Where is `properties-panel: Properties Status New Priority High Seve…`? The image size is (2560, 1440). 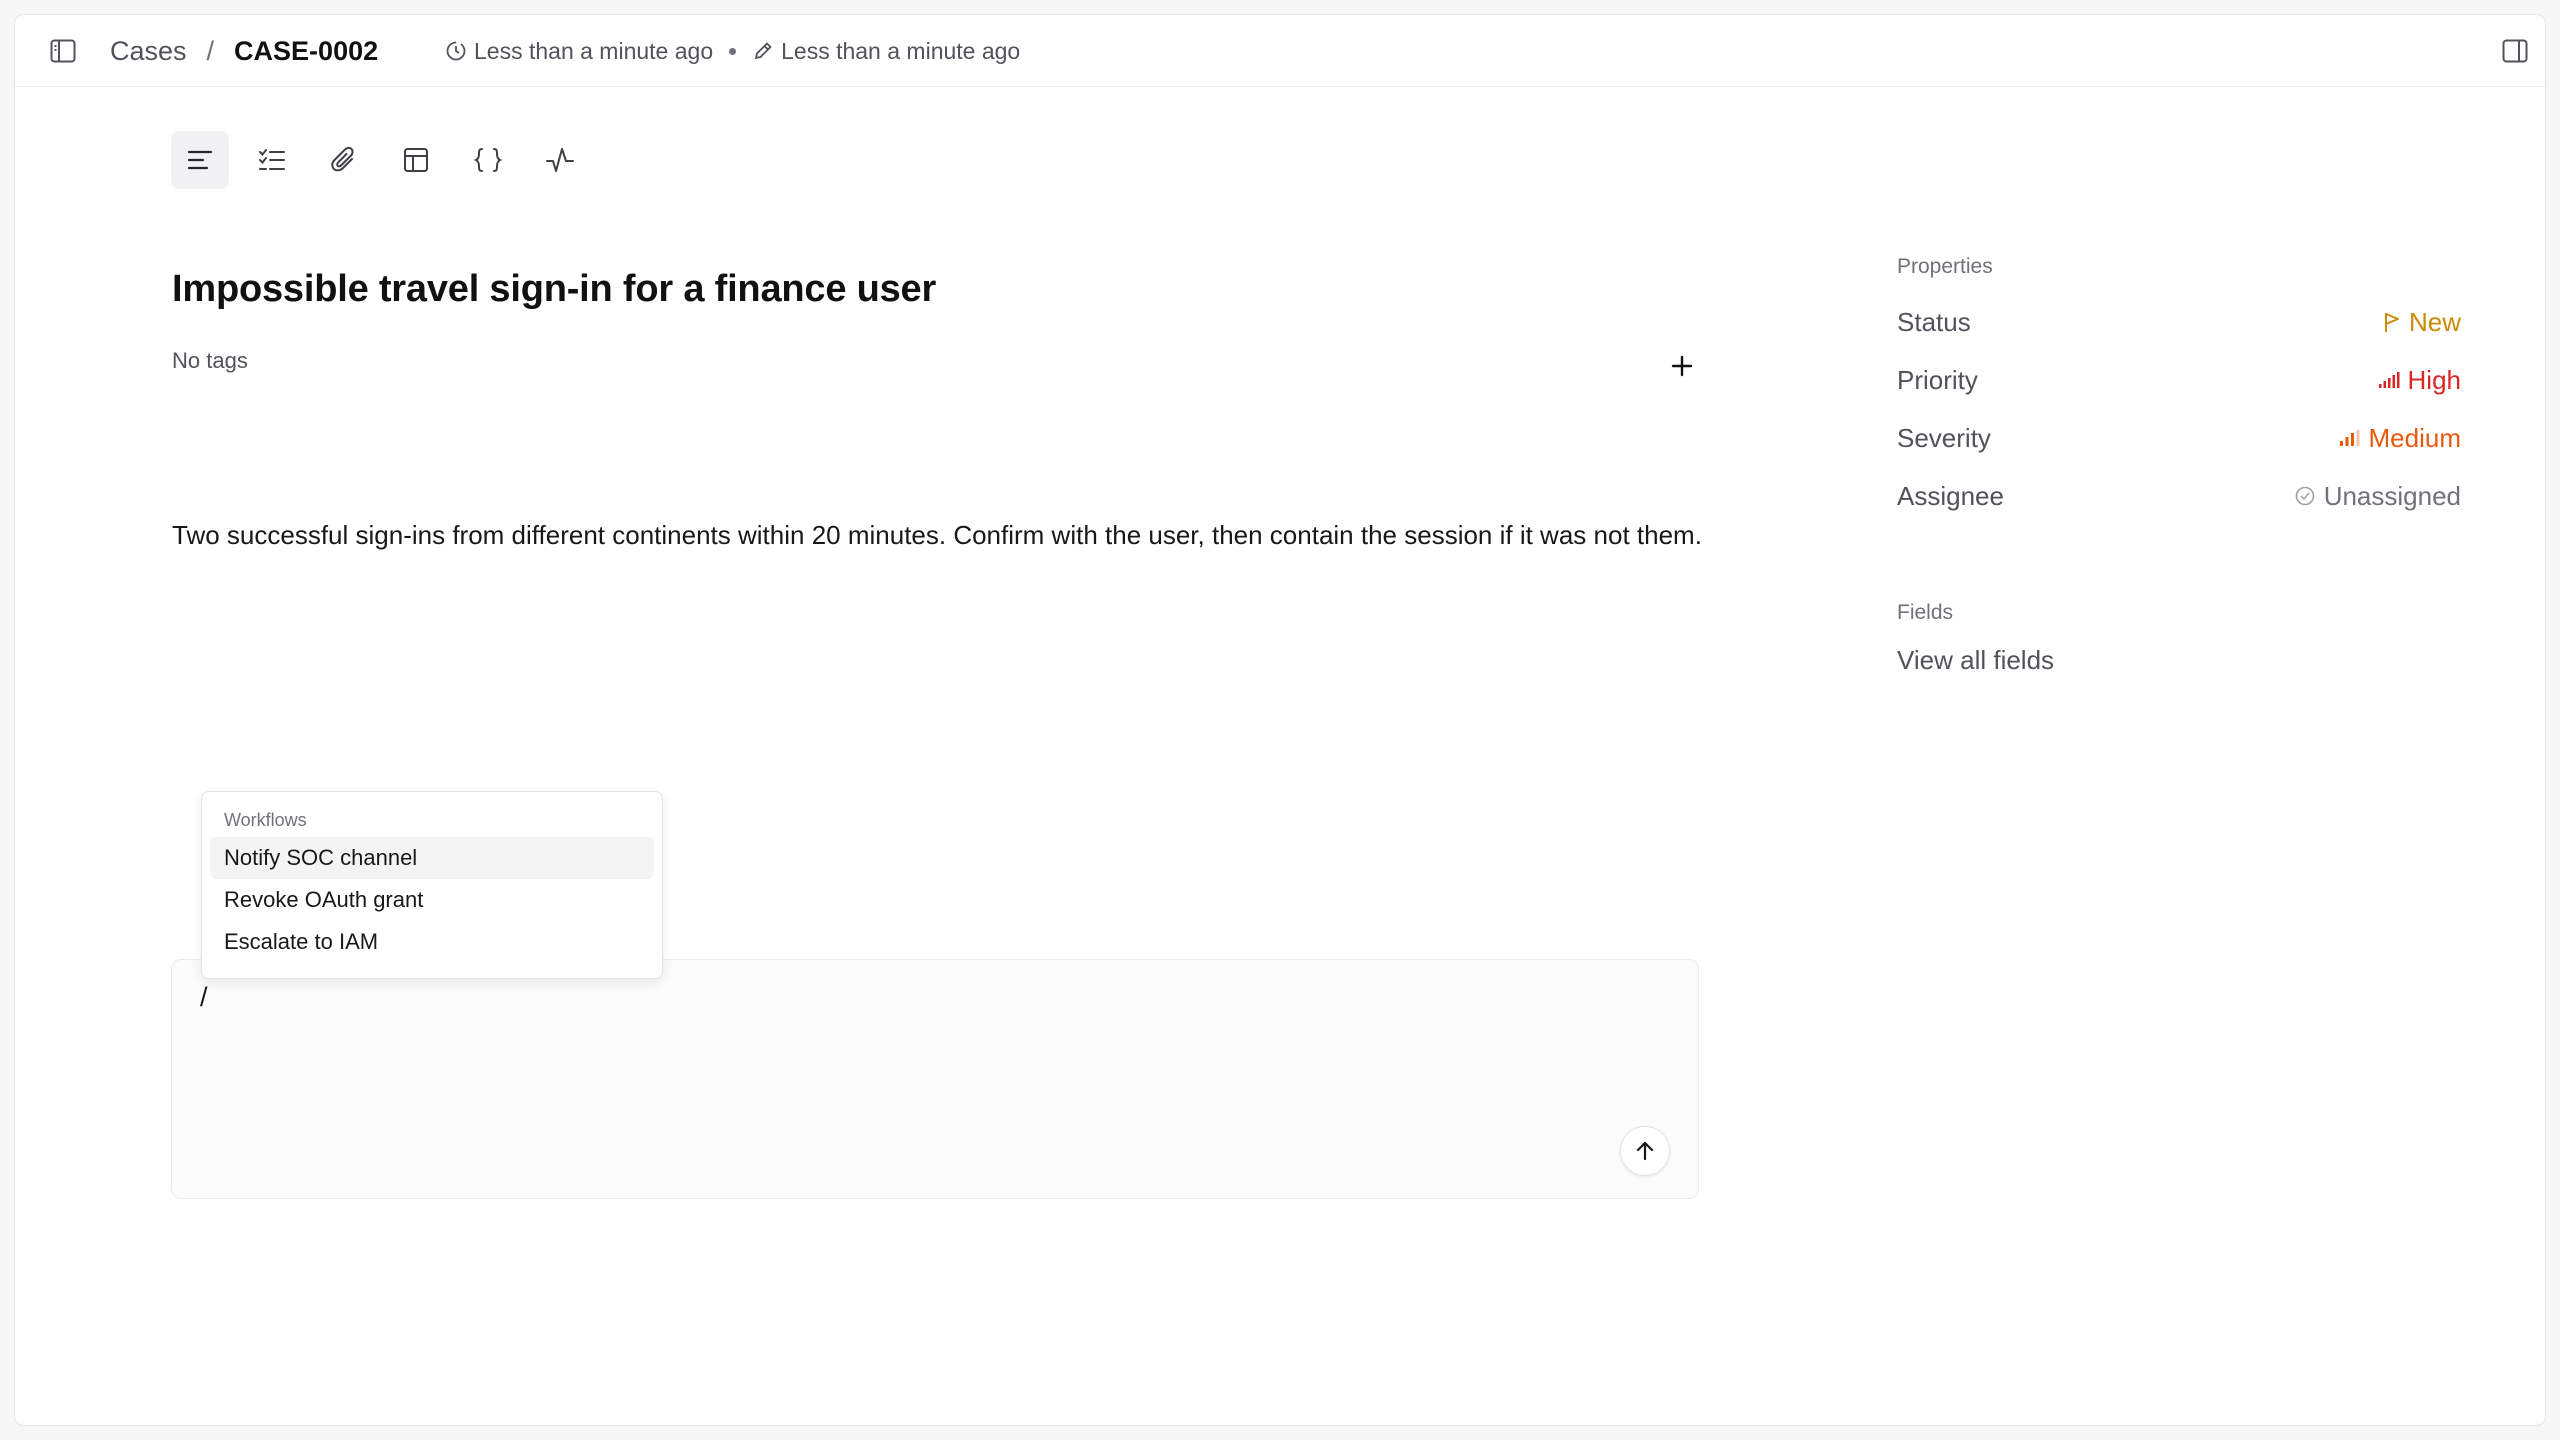
properties-panel: Properties Status New Priority High Seve… is located at coordinates (2179, 465).